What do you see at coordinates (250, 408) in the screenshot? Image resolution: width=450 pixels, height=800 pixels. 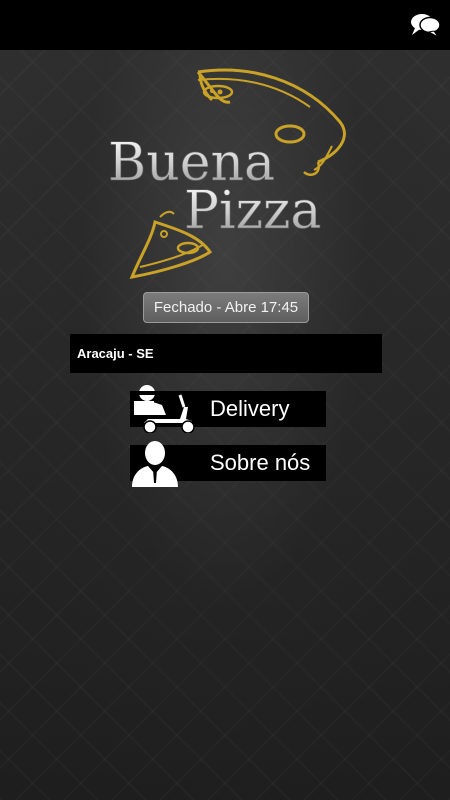 I see `delivery-label: Delivery` at bounding box center [250, 408].